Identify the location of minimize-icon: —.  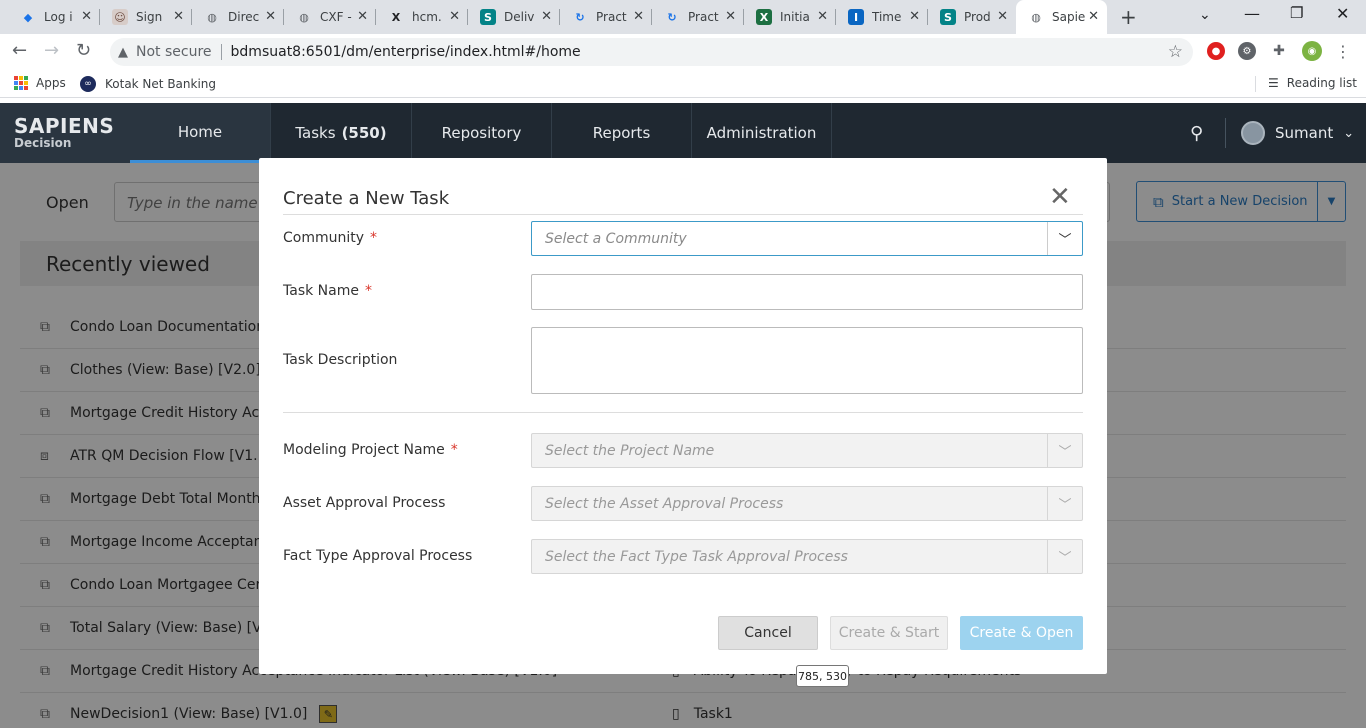
(1252, 13).